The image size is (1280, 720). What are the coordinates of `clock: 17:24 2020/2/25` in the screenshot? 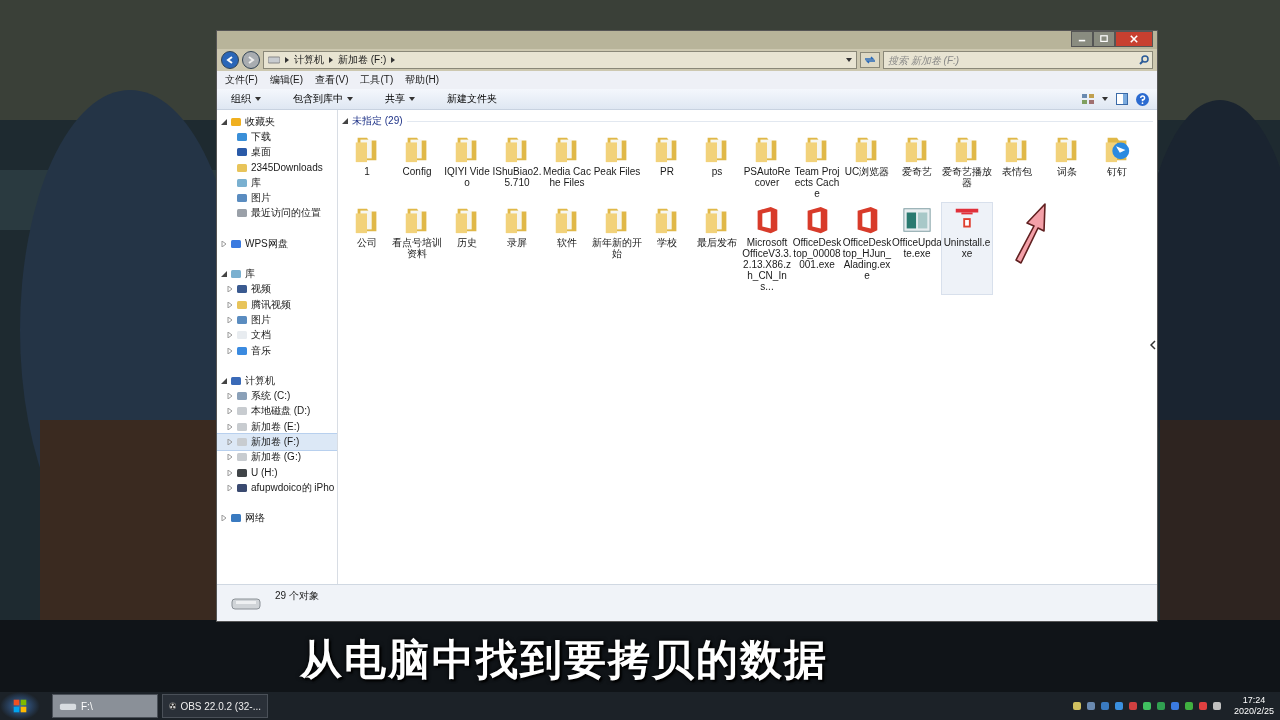 It's located at (1253, 706).